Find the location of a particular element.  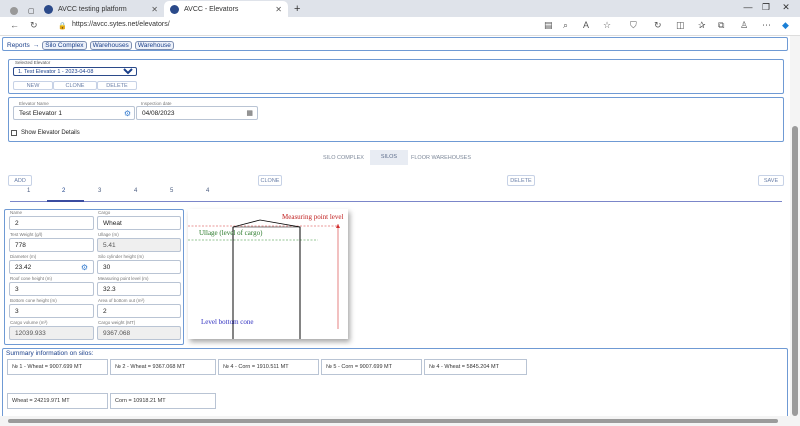

show-details-checkbox is located at coordinates (14, 133).